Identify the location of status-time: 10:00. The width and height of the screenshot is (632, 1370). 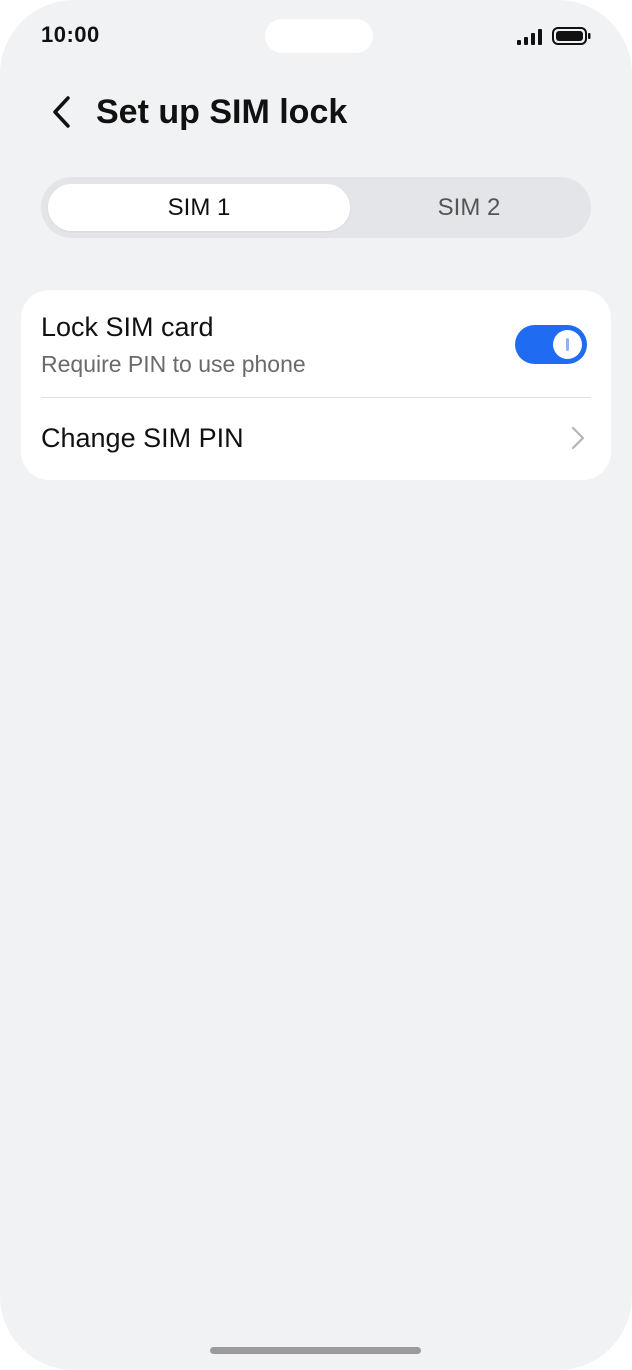
(70, 34).